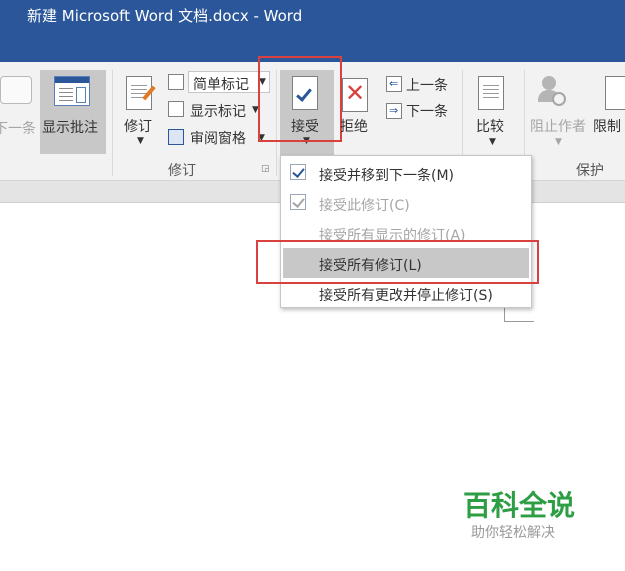 The image size is (625, 571). I want to click on reject-icon: ✕, so click(355, 95).